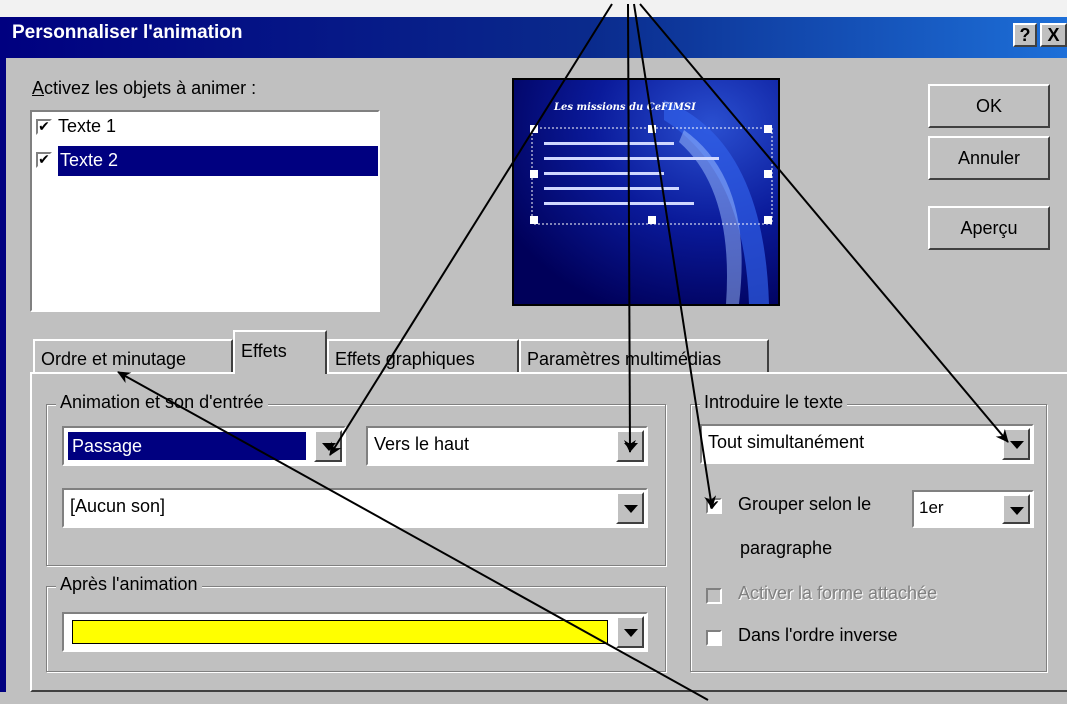  I want to click on list-item-label: Texte 1, so click(87, 126).